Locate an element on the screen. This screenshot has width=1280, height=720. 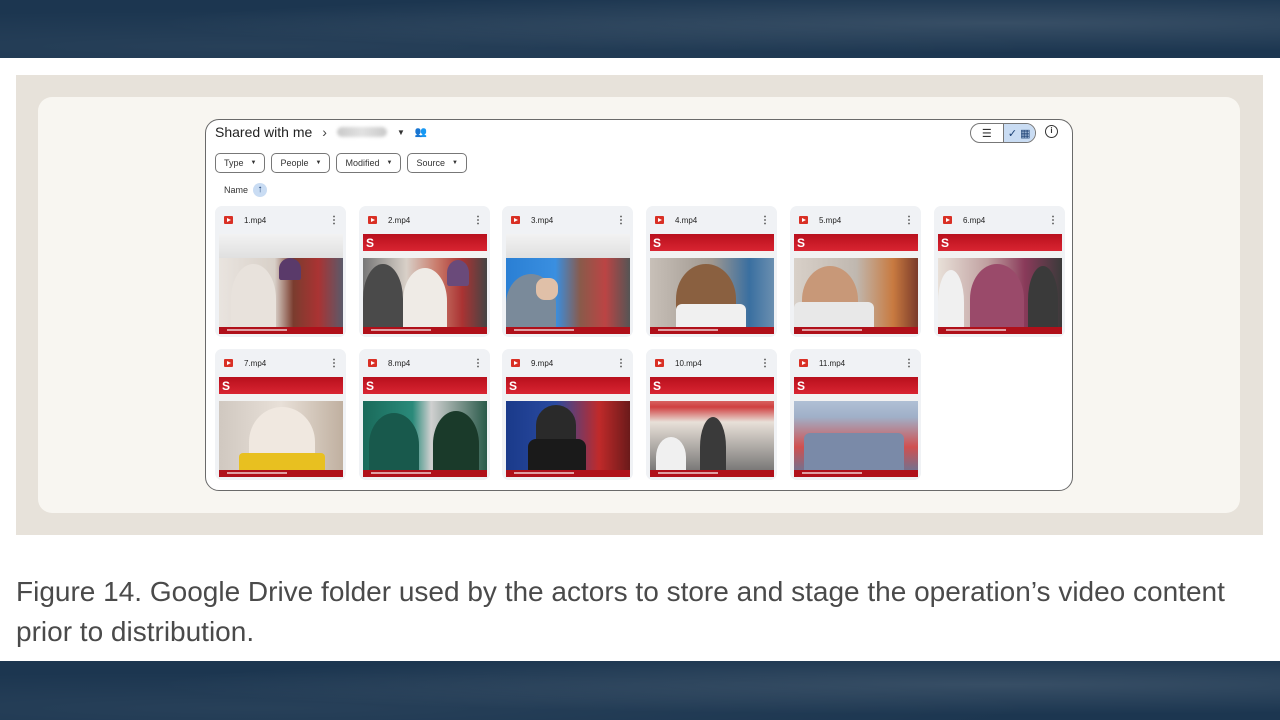
filter-chips: Type ▼ People ▼ Modified ▼ Source ▼ is located at coordinates (341, 163).